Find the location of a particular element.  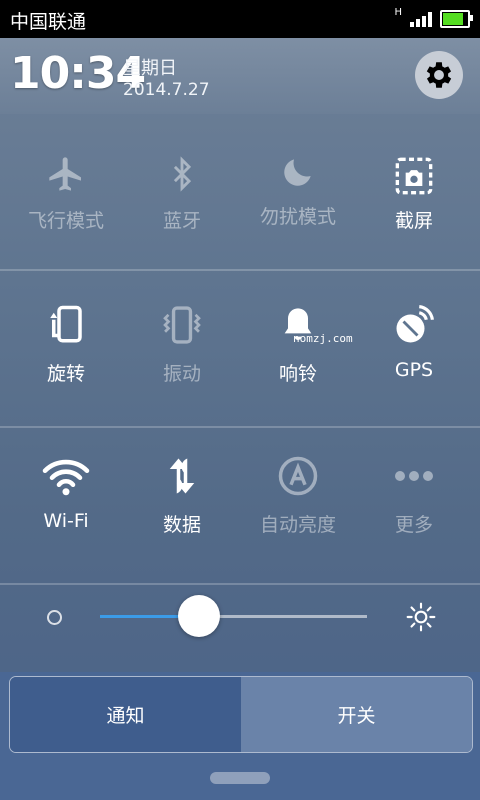

tab-bar: 通知 开关 is located at coordinates (241, 714).